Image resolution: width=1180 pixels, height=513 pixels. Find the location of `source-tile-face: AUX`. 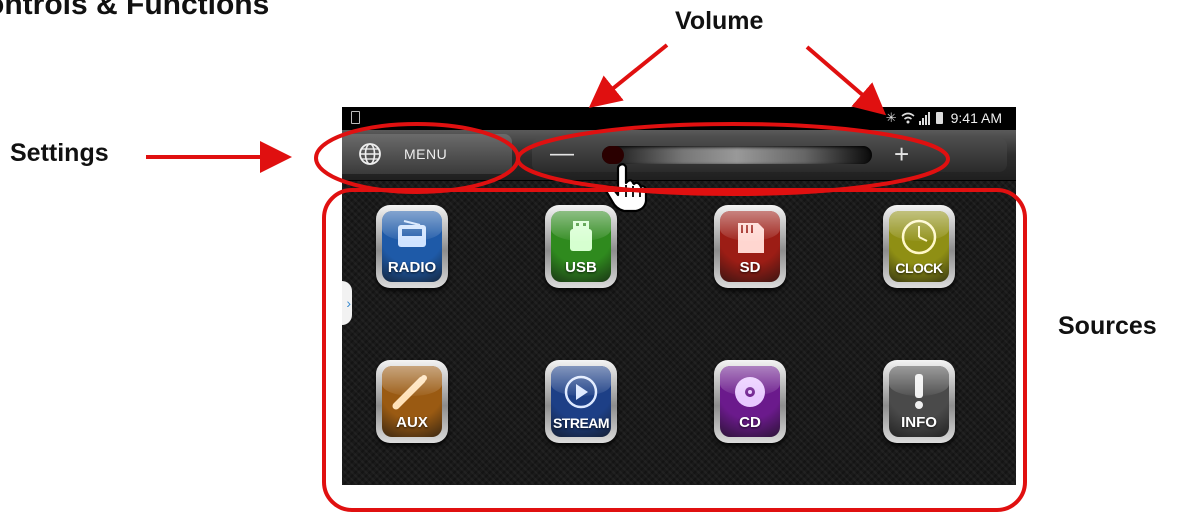

source-tile-face: AUX is located at coordinates (412, 401).